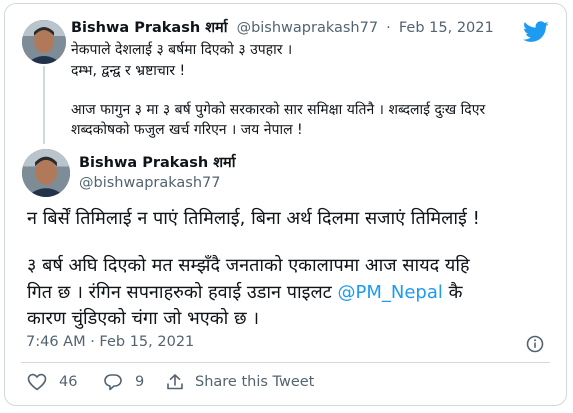 This screenshot has width=573, height=413. What do you see at coordinates (44, 105) in the screenshot?
I see `thread-connector-line` at bounding box center [44, 105].